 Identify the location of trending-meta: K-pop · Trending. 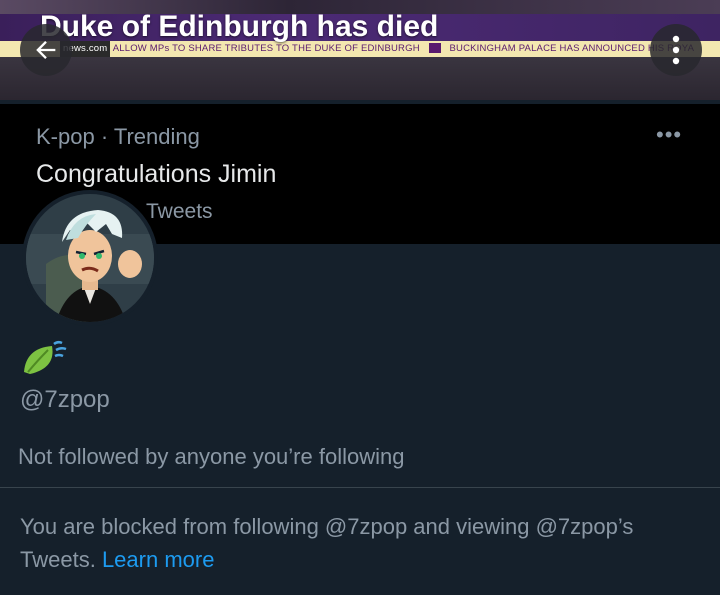
(118, 136).